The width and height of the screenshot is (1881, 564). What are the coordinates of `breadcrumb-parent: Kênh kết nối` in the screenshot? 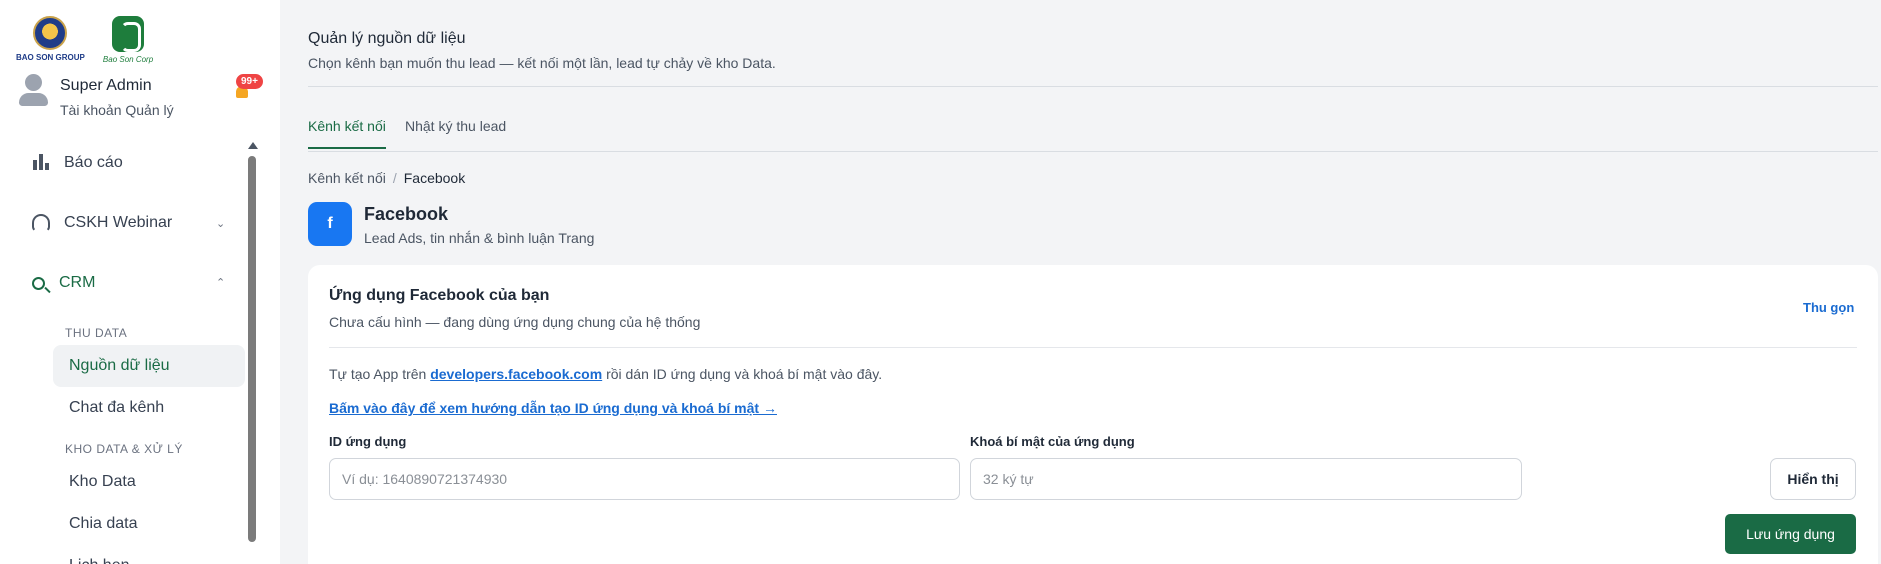 It's located at (347, 178).